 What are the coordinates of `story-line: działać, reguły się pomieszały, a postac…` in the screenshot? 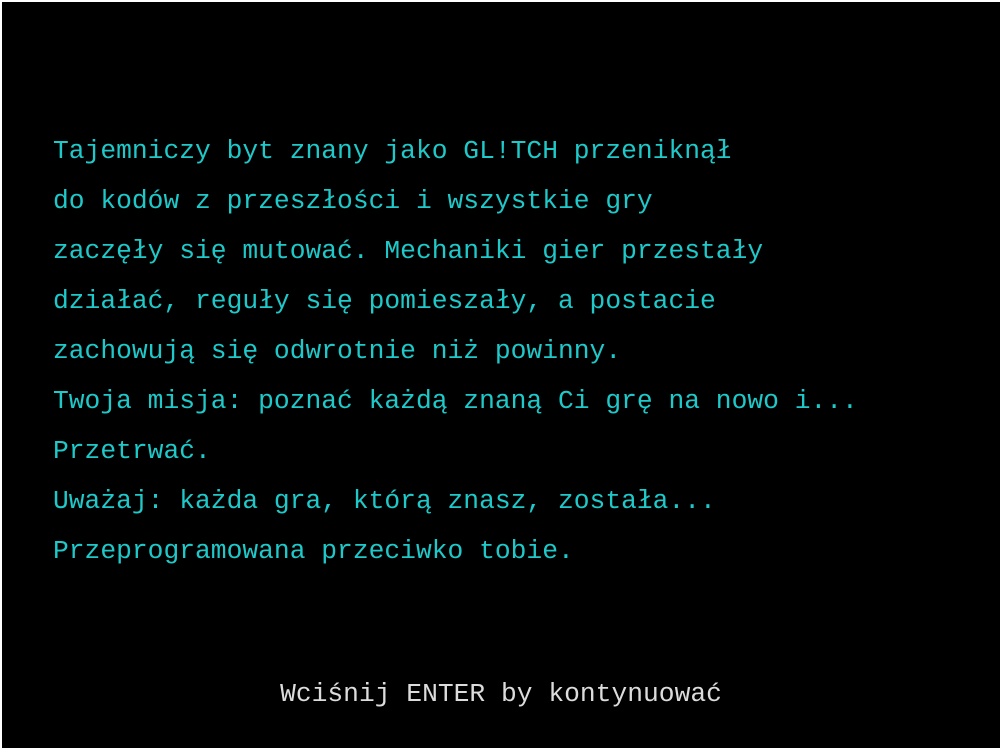 It's located at (384, 301).